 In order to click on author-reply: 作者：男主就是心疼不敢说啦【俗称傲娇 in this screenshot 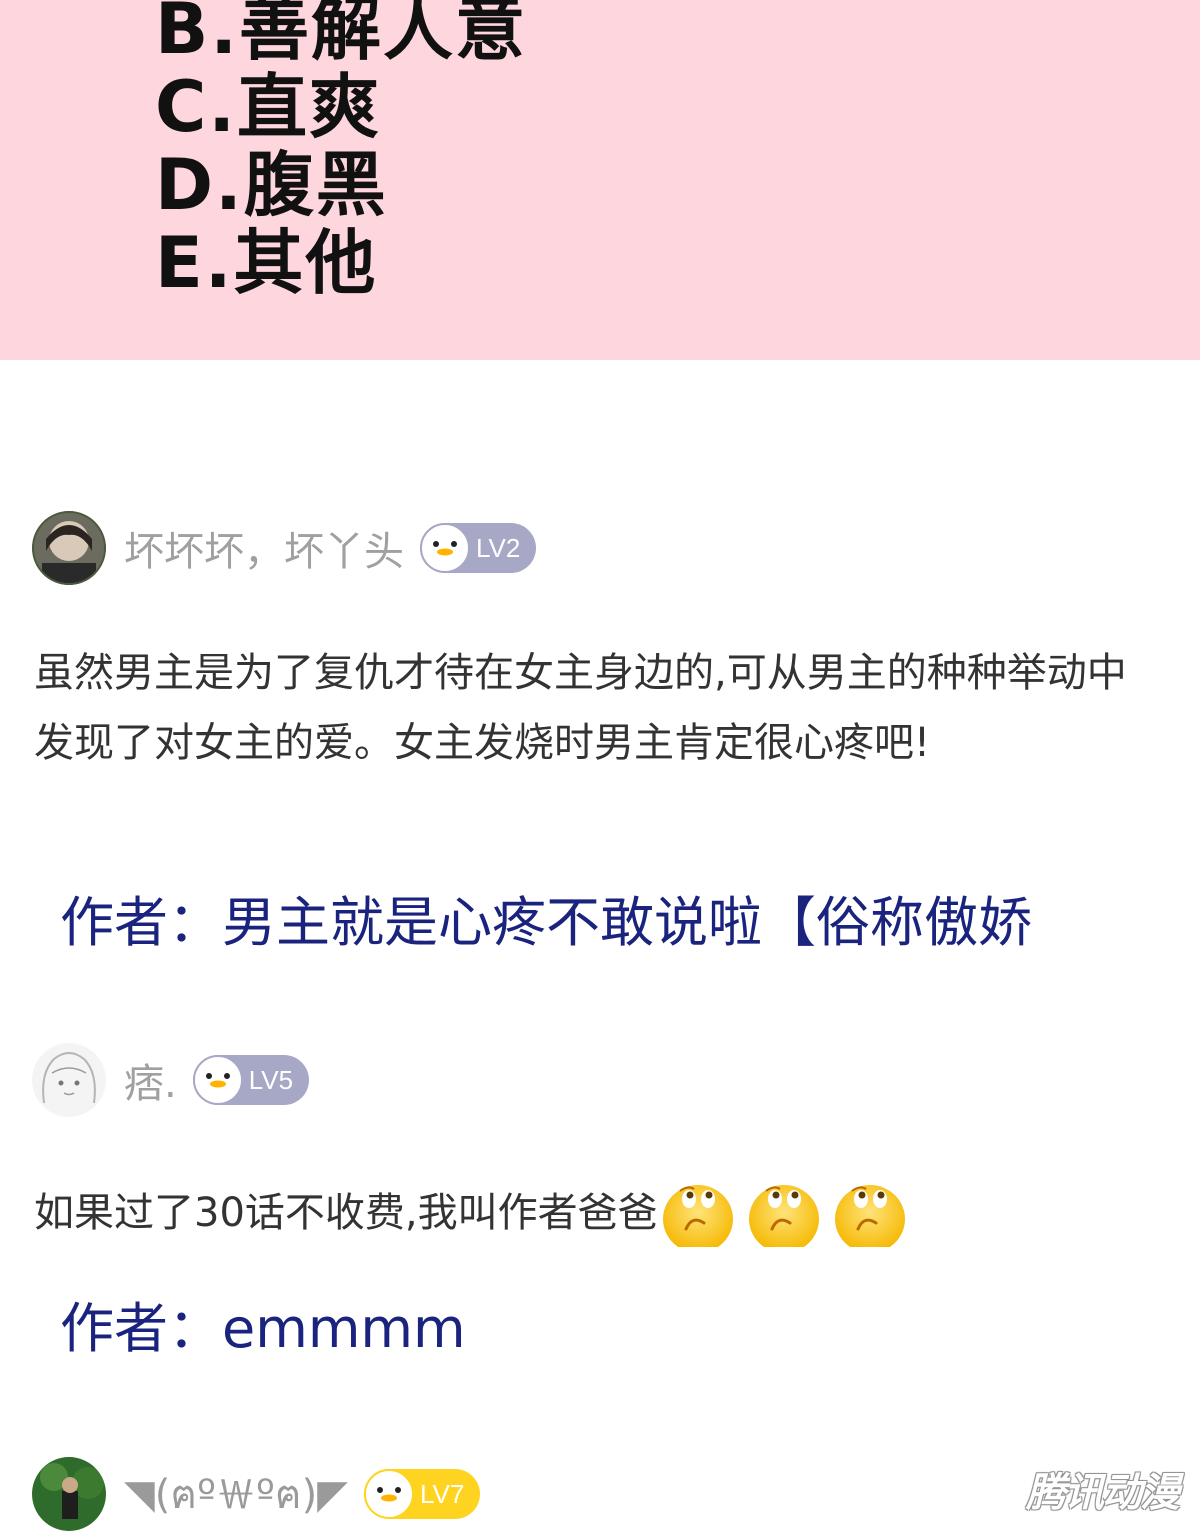, I will do `click(546, 922)`.